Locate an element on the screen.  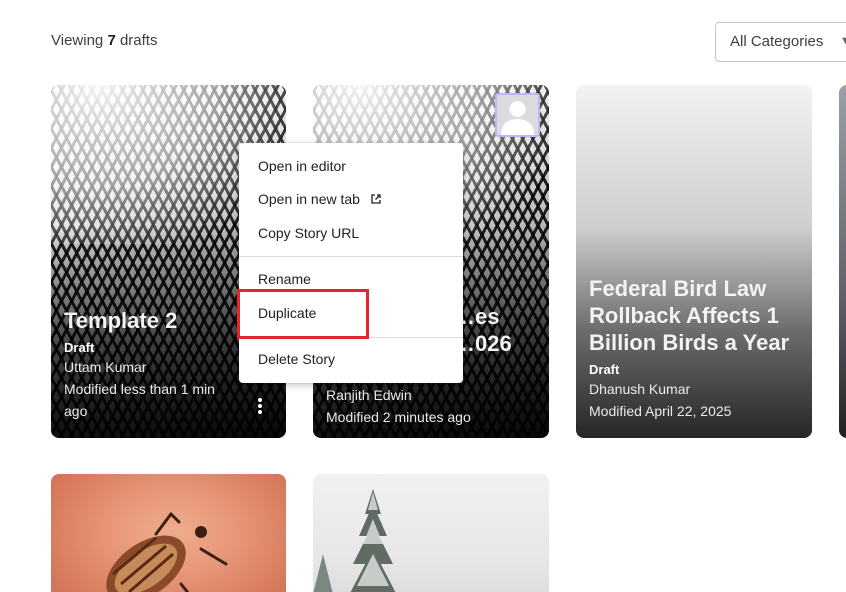
card-author: Ranjith Edwin is located at coordinates (369, 395).